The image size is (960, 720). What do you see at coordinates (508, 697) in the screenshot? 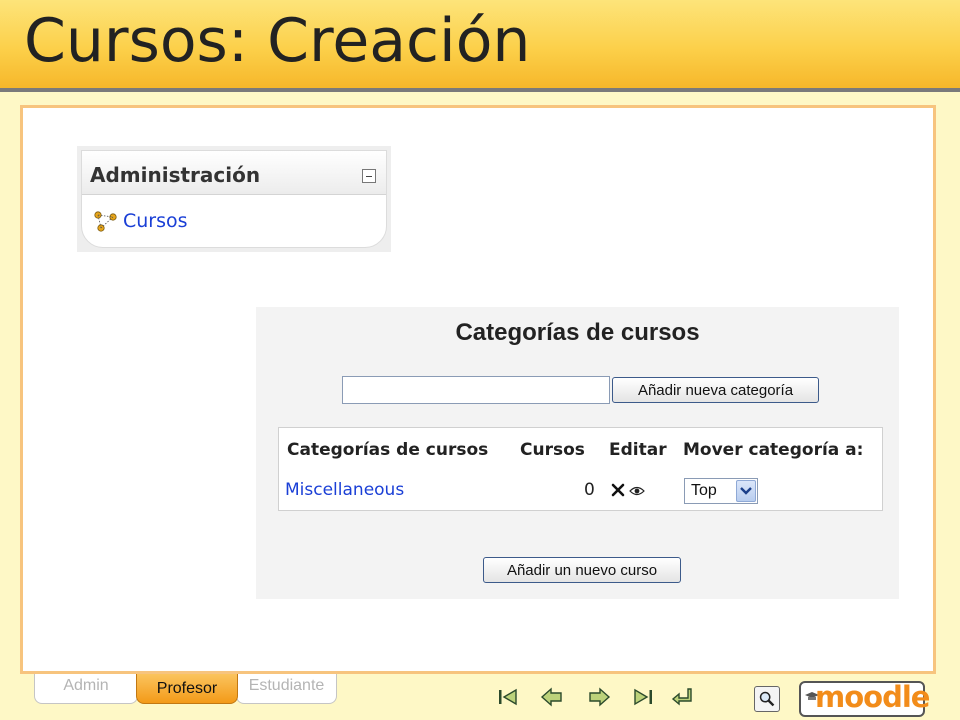
I see `first-slide-icon` at bounding box center [508, 697].